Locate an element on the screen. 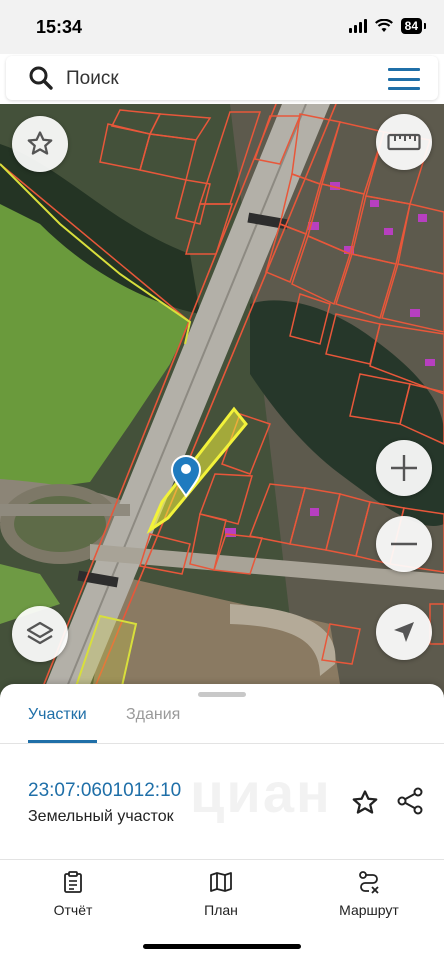 Image resolution: width=444 pixels, height=960 pixels. nav-route-label: Маршрут is located at coordinates (369, 910).